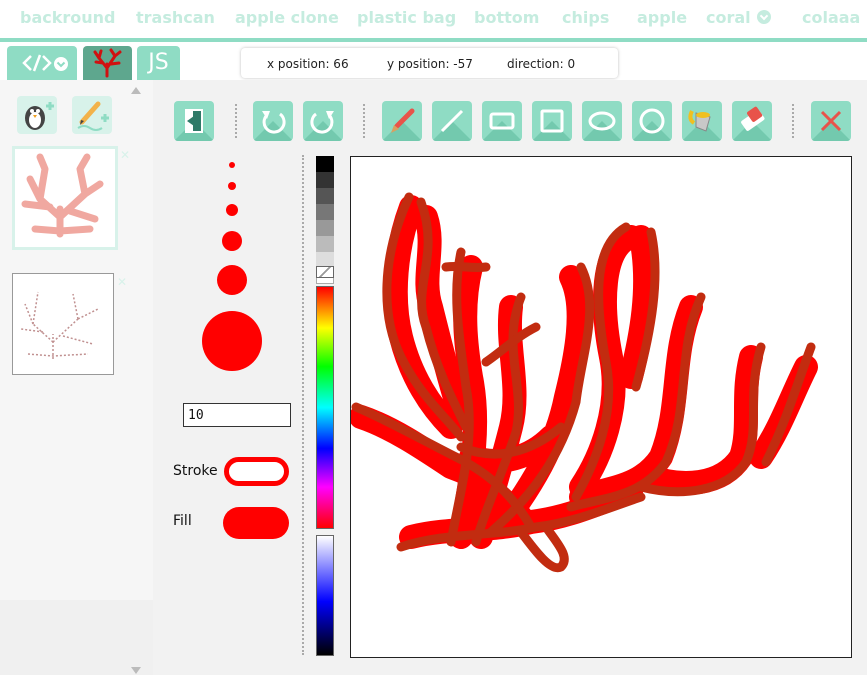 This screenshot has height=675, width=867. What do you see at coordinates (45, 63) in the screenshot?
I see `code-icon` at bounding box center [45, 63].